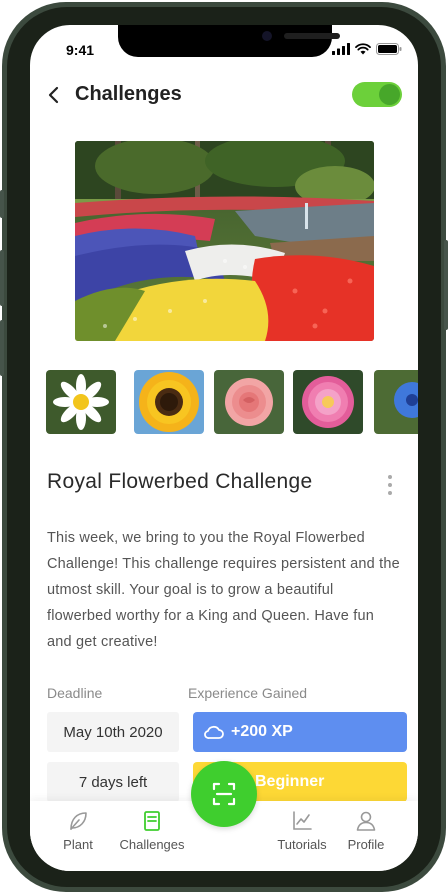 Image resolution: width=448 pixels, height=894 pixels. Describe the element at coordinates (54, 95) in the screenshot. I see `back-chevron-icon` at that location.